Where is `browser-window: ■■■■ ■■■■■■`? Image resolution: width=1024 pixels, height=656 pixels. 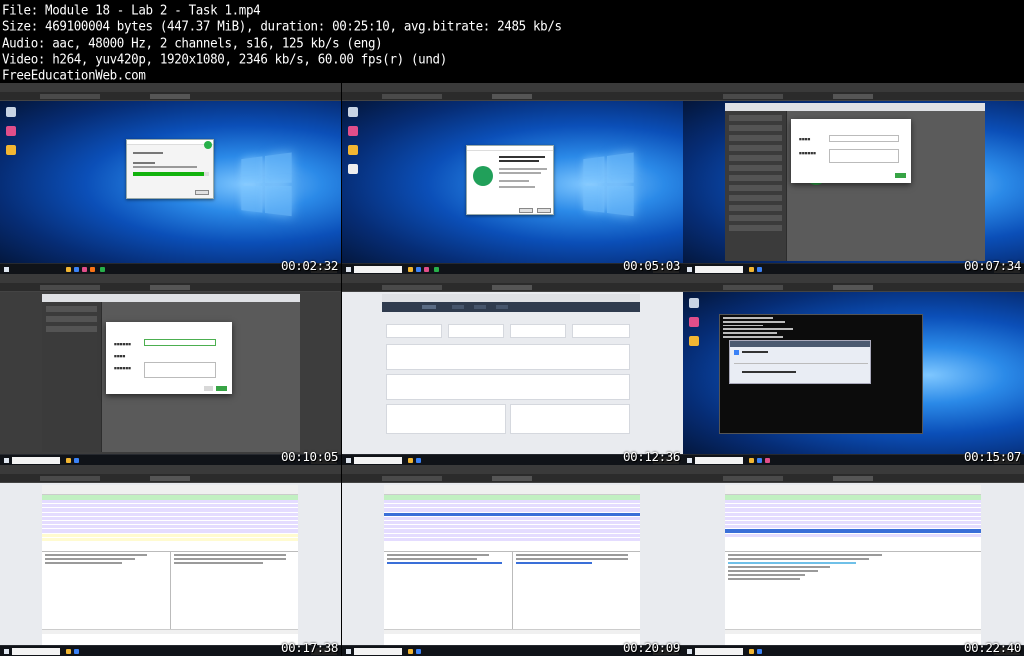 browser-window: ■■■■ ■■■■■■ is located at coordinates (855, 182).